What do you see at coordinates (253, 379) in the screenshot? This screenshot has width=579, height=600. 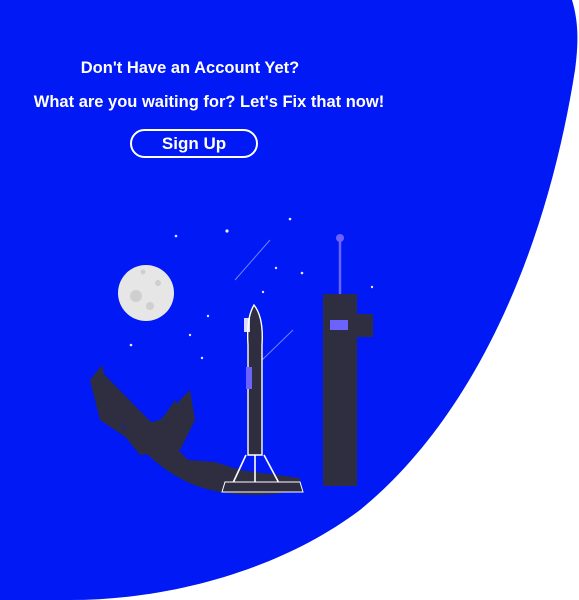 I see `rocket` at bounding box center [253, 379].